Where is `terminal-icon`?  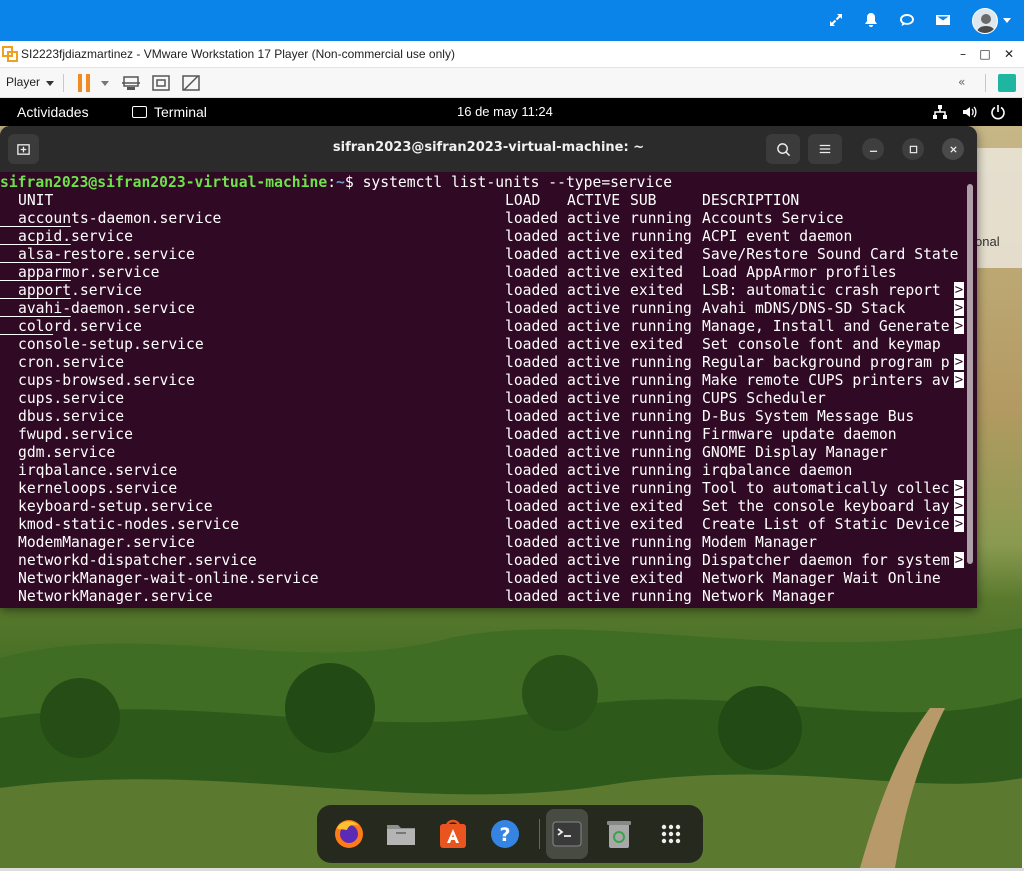 terminal-icon is located at coordinates (567, 834).